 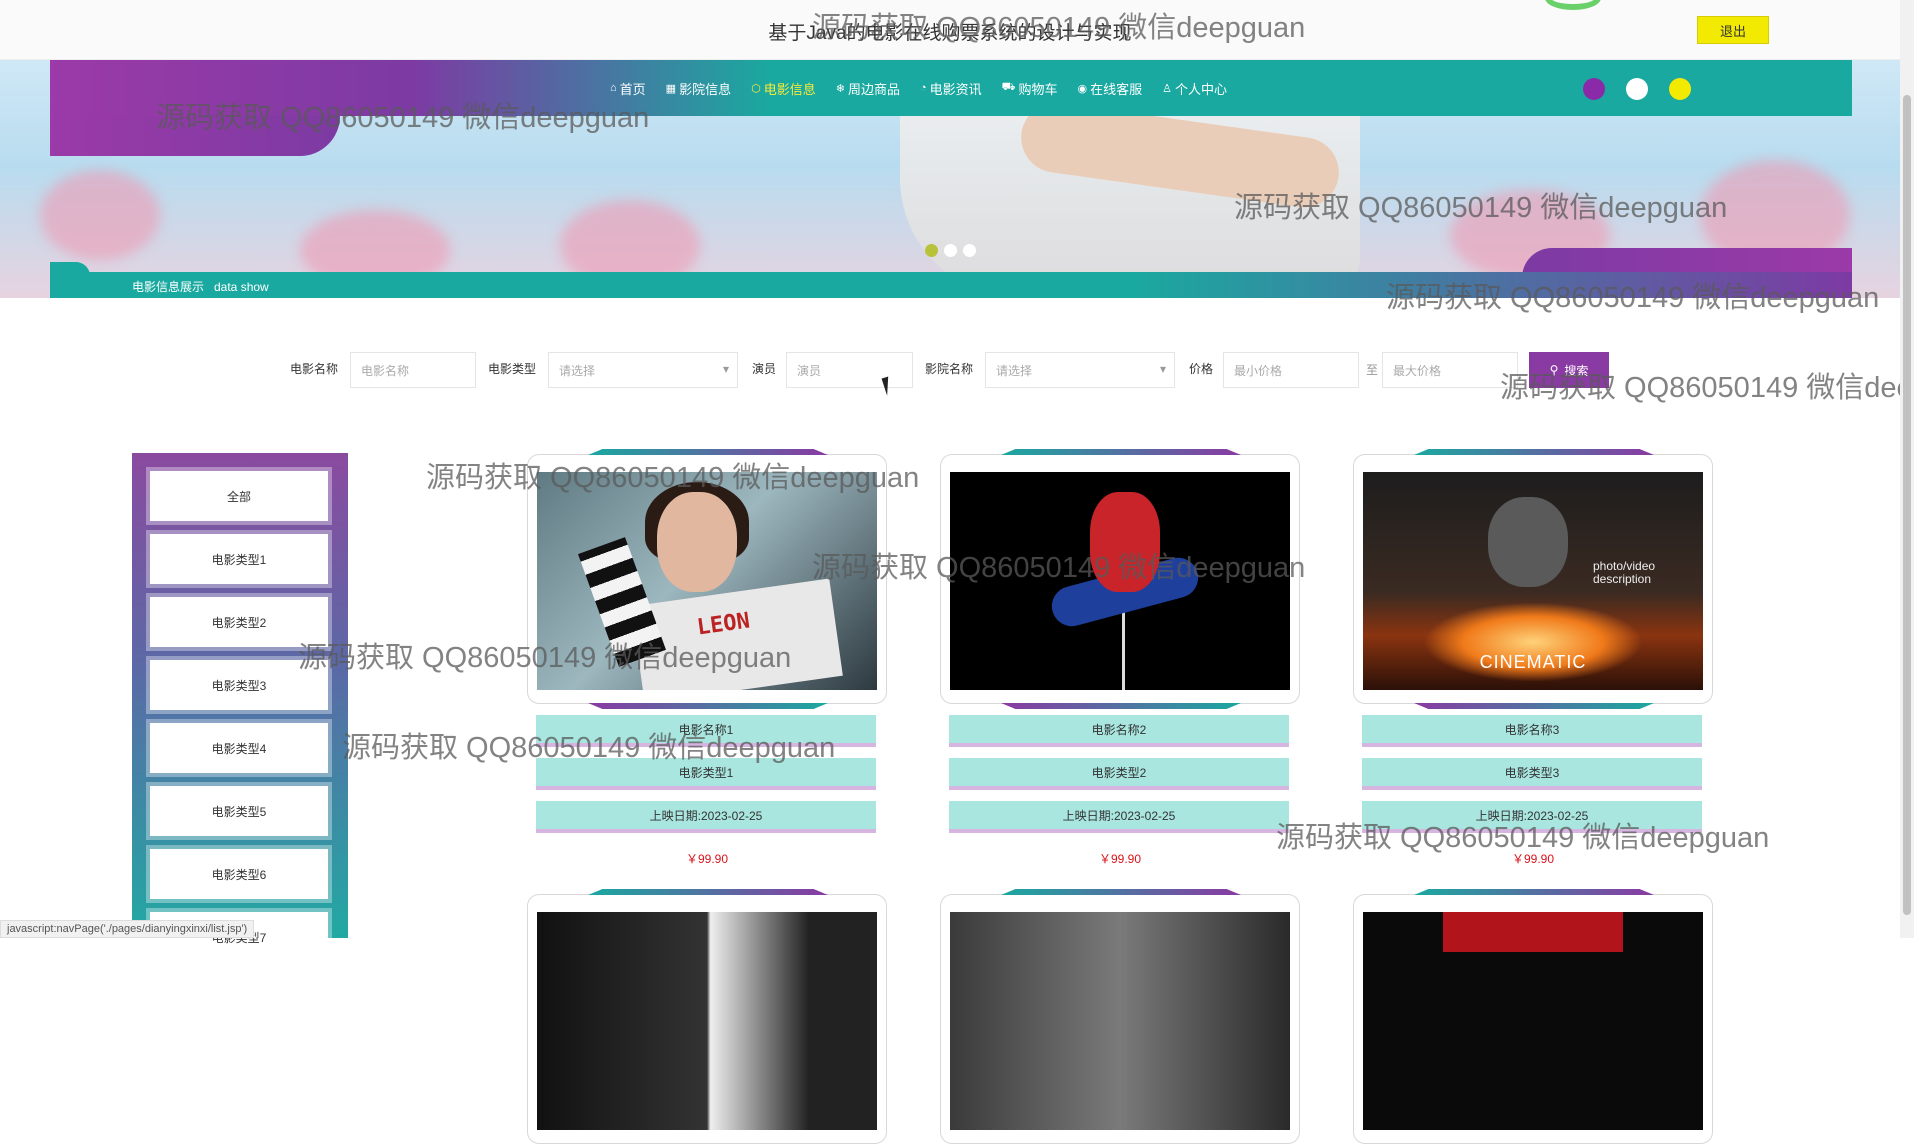 I want to click on search-button: ⚲ 搜索, so click(x=1569, y=370).